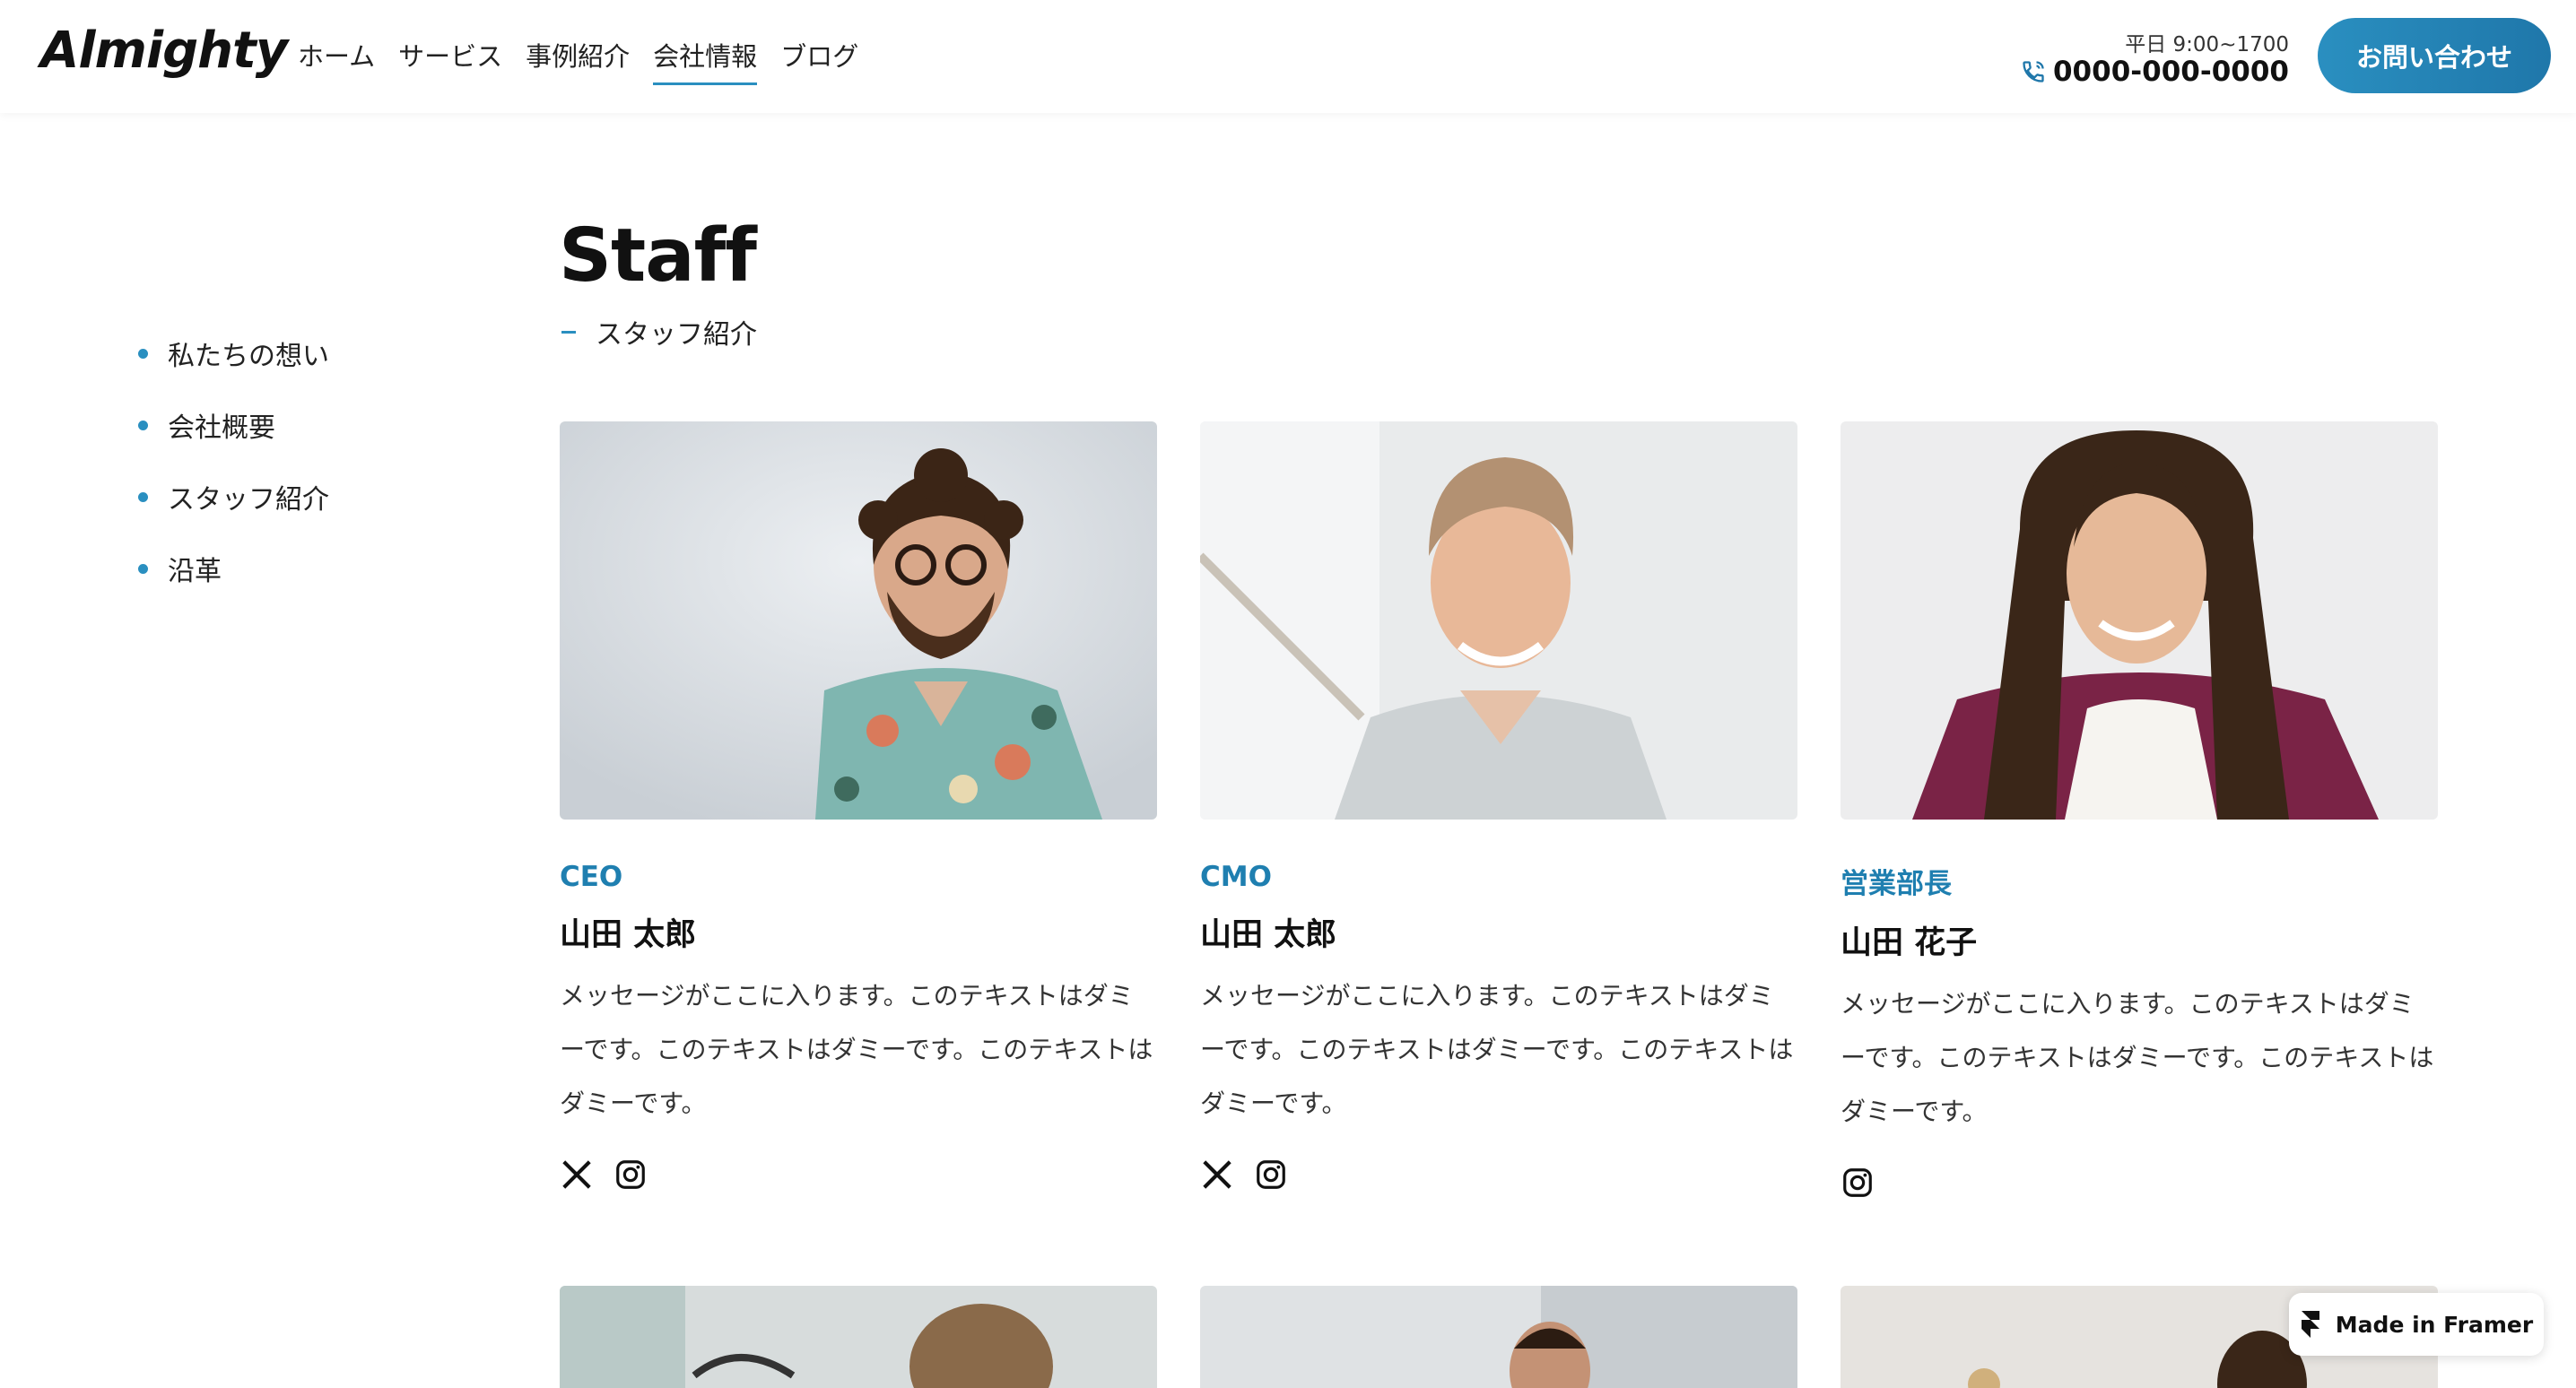  Describe the element at coordinates (2310, 1324) in the screenshot. I see `framer-icon` at that location.